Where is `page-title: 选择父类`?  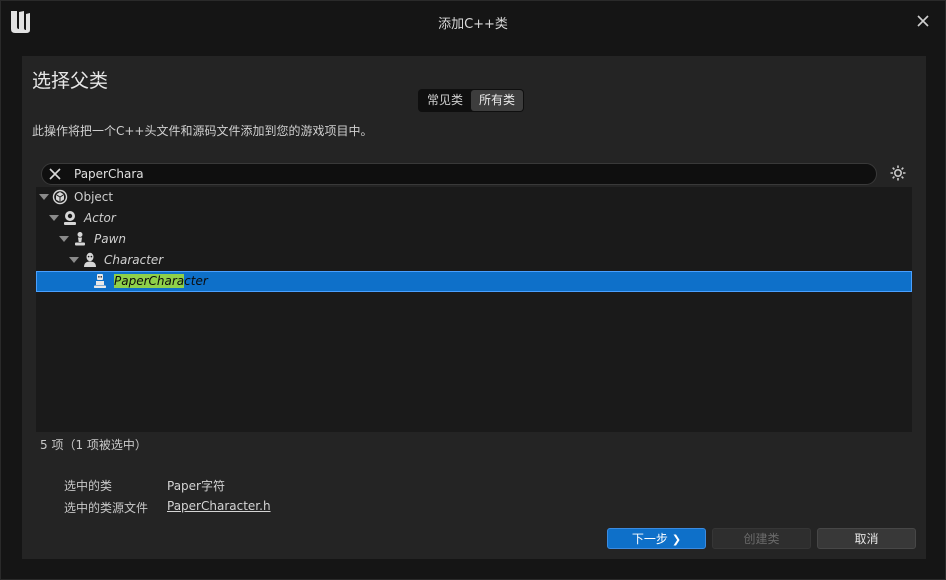
page-title: 选择父类 is located at coordinates (70, 81).